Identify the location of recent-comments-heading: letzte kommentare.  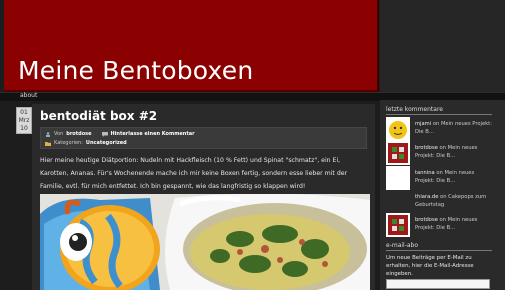
(439, 110).